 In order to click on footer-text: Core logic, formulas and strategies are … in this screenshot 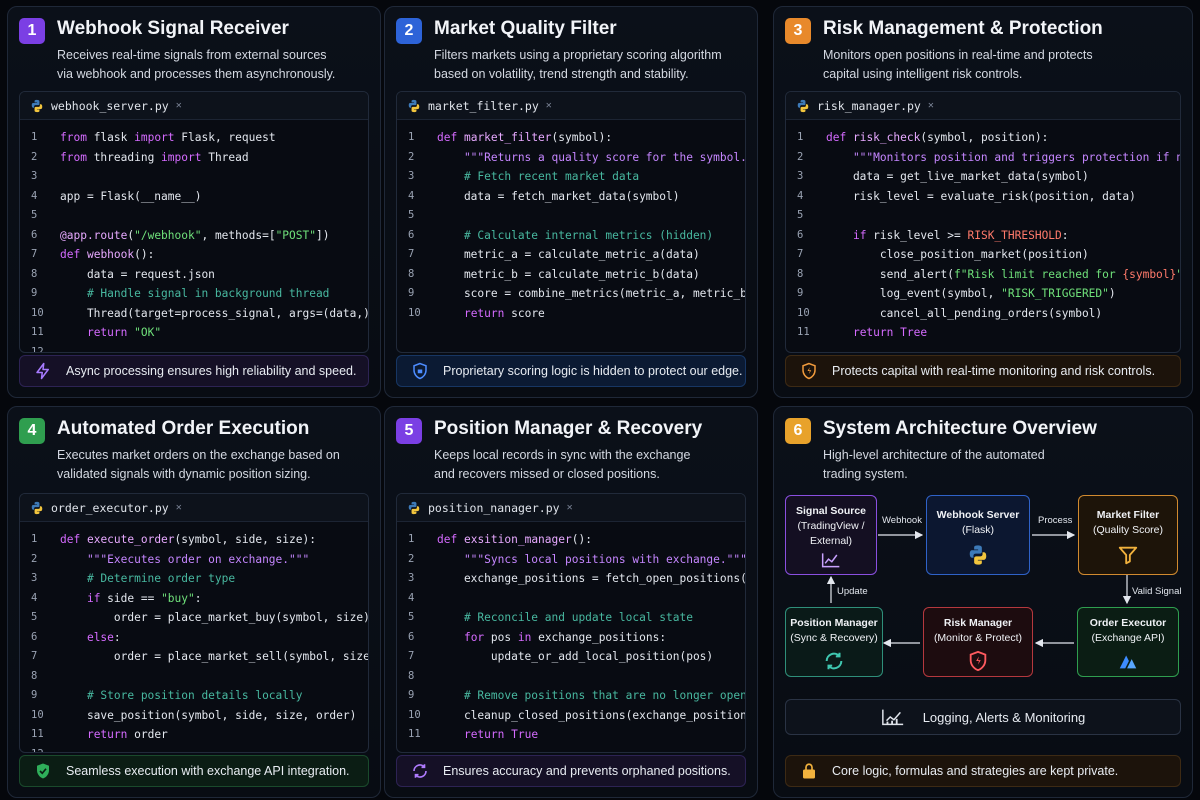, I will do `click(975, 771)`.